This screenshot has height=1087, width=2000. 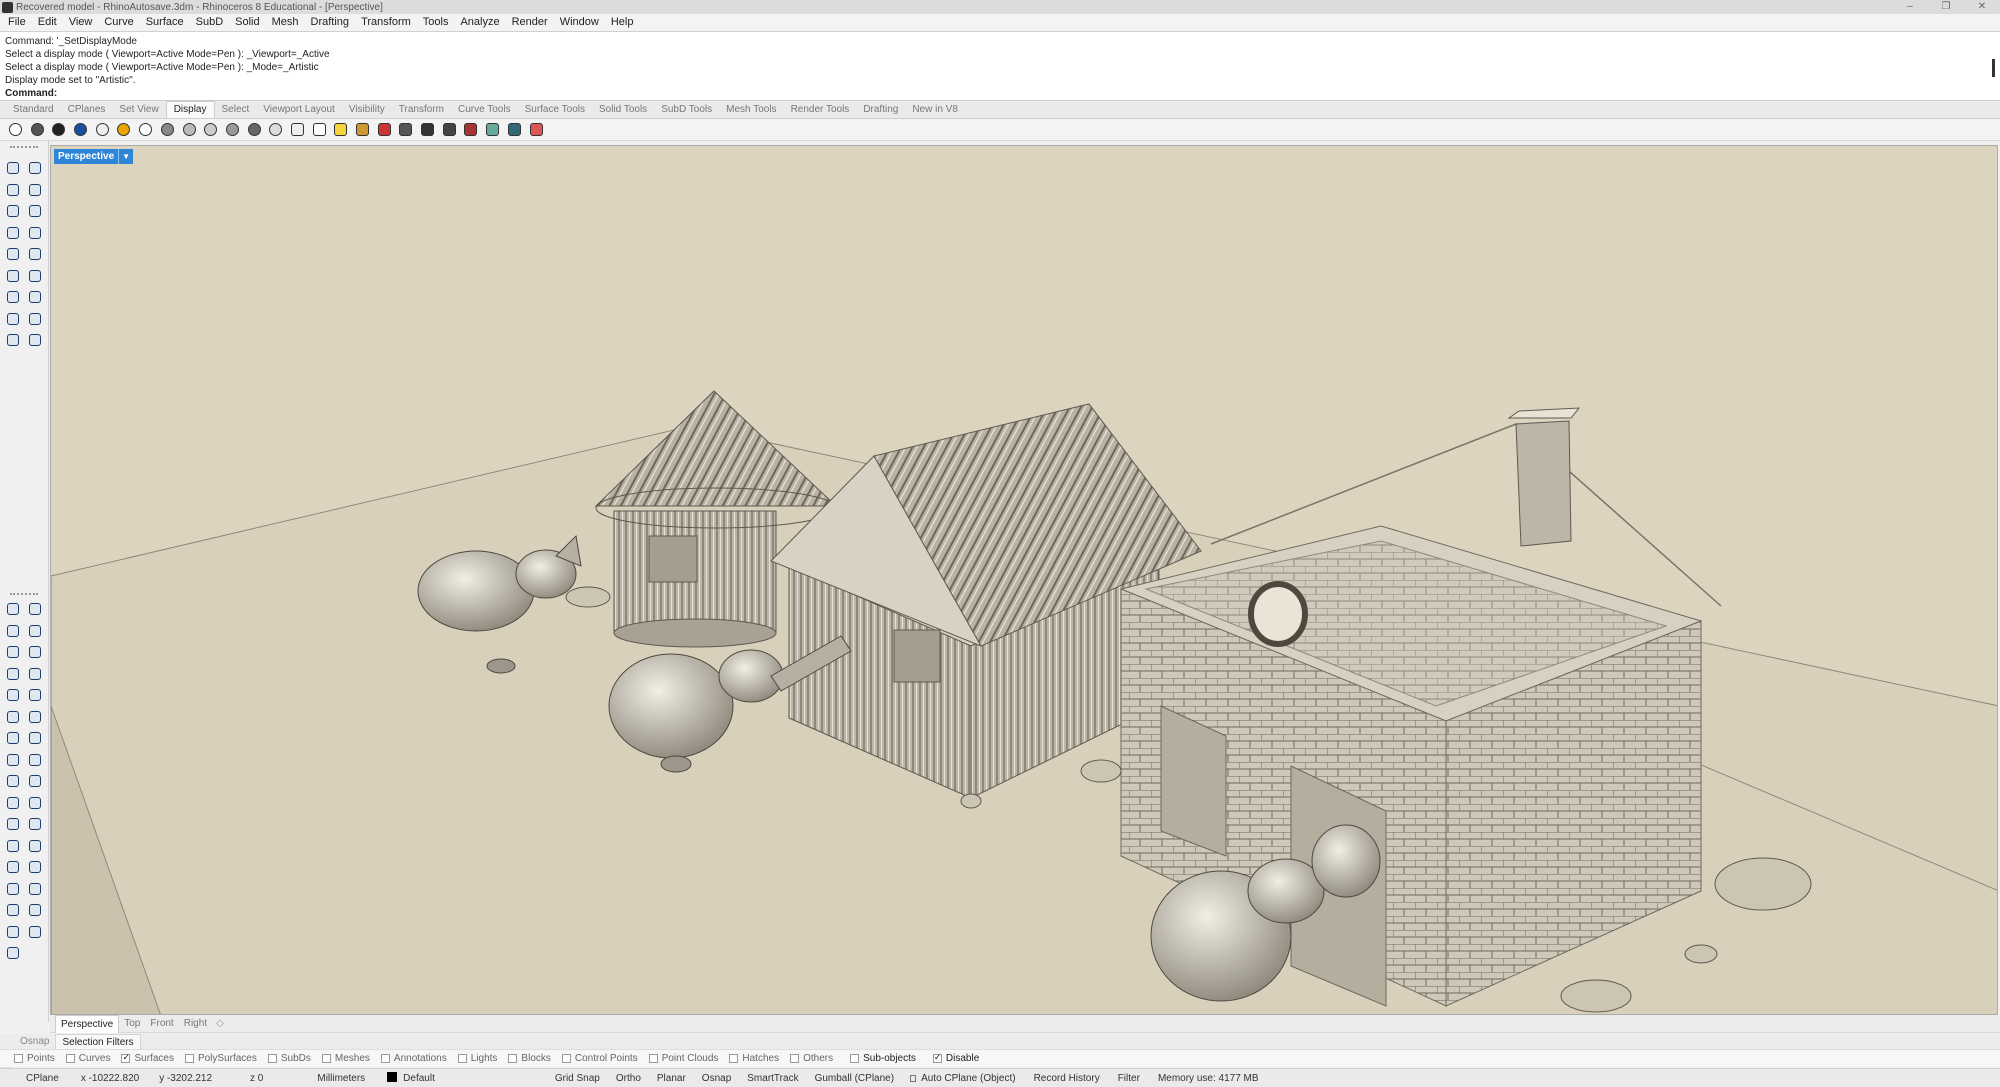 What do you see at coordinates (330, 22) in the screenshot?
I see `menu-drafting: Drafting` at bounding box center [330, 22].